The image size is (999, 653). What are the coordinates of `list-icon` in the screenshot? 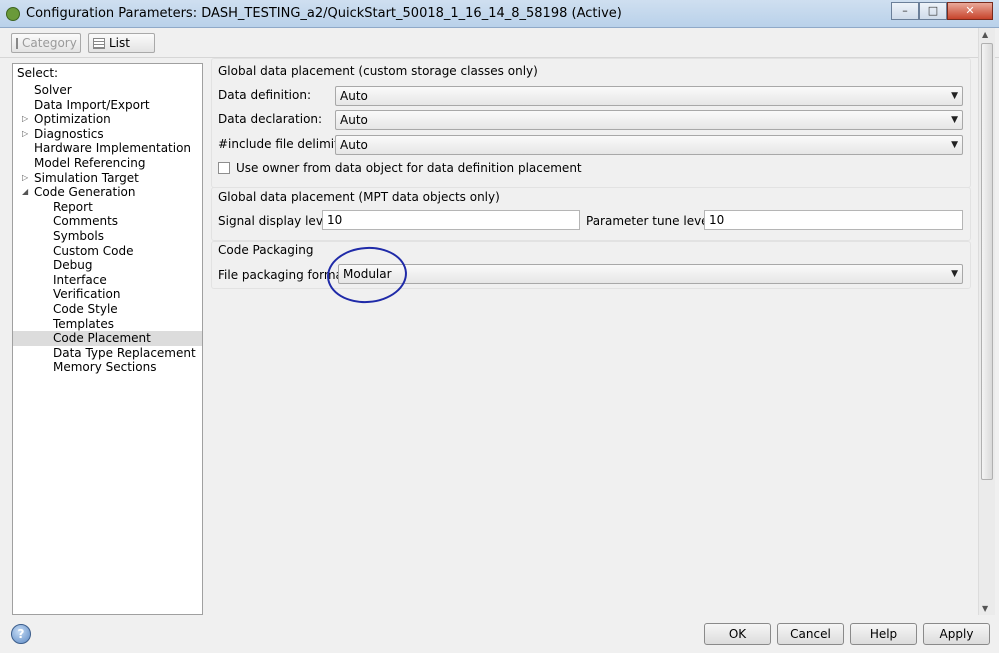 It's located at (99, 43).